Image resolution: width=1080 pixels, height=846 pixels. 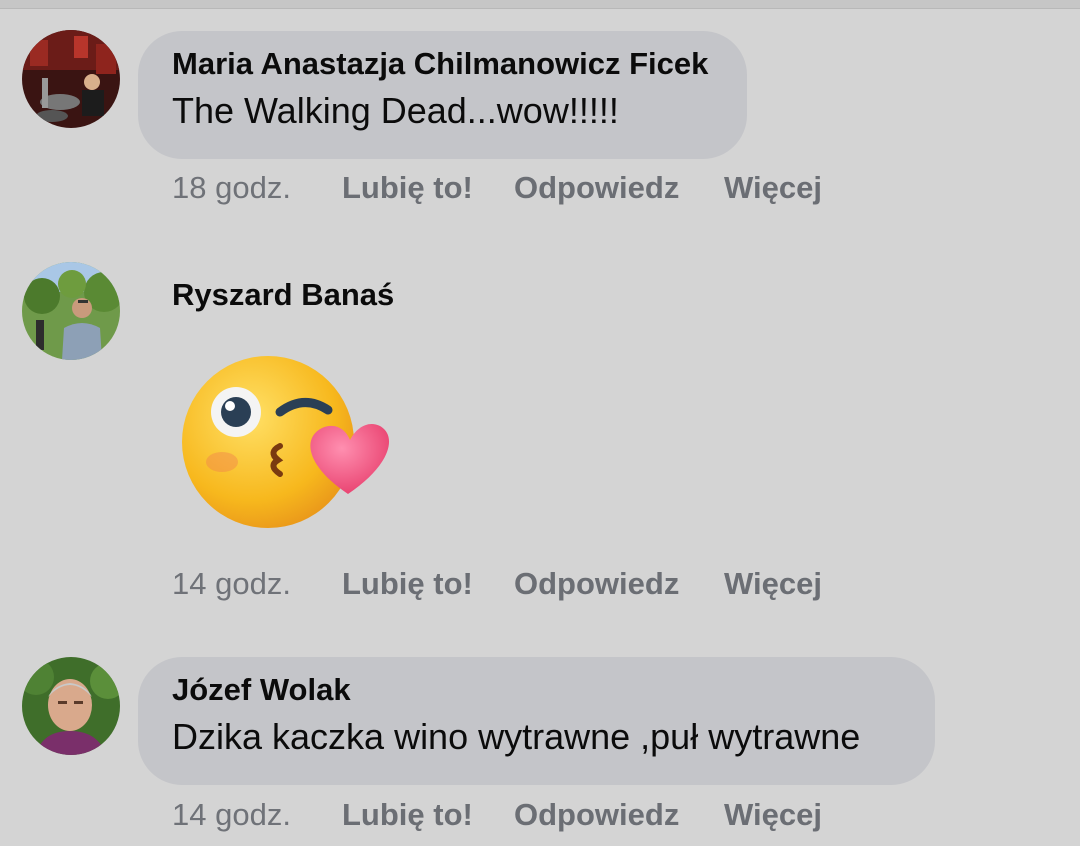 I want to click on comment-time: 18 godz., so click(x=257, y=188).